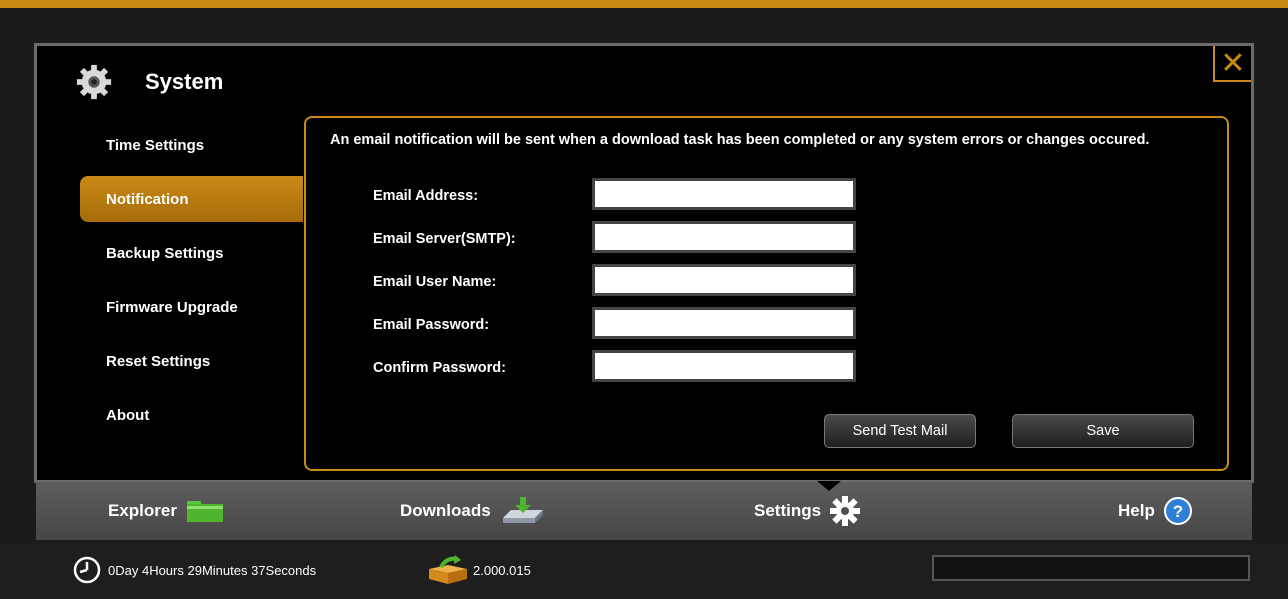  Describe the element at coordinates (431, 325) in the screenshot. I see `email-password-label: Email Password:` at that location.